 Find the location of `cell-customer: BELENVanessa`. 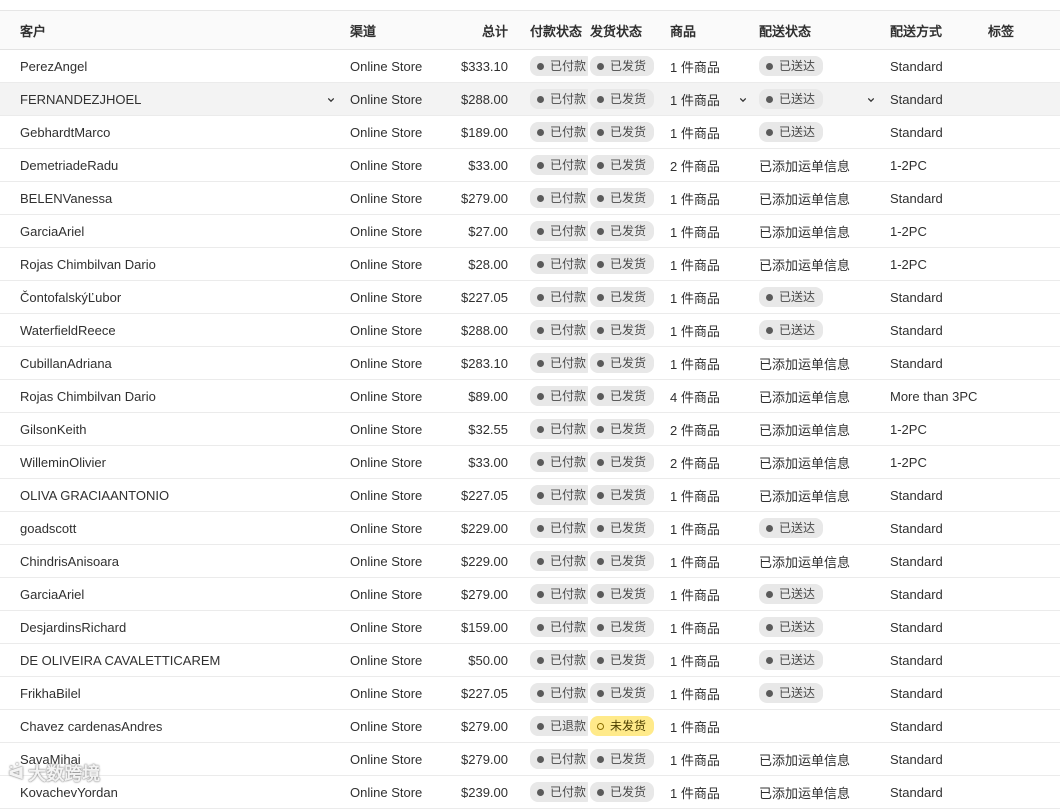

cell-customer: BELENVanessa is located at coordinates (172, 198).